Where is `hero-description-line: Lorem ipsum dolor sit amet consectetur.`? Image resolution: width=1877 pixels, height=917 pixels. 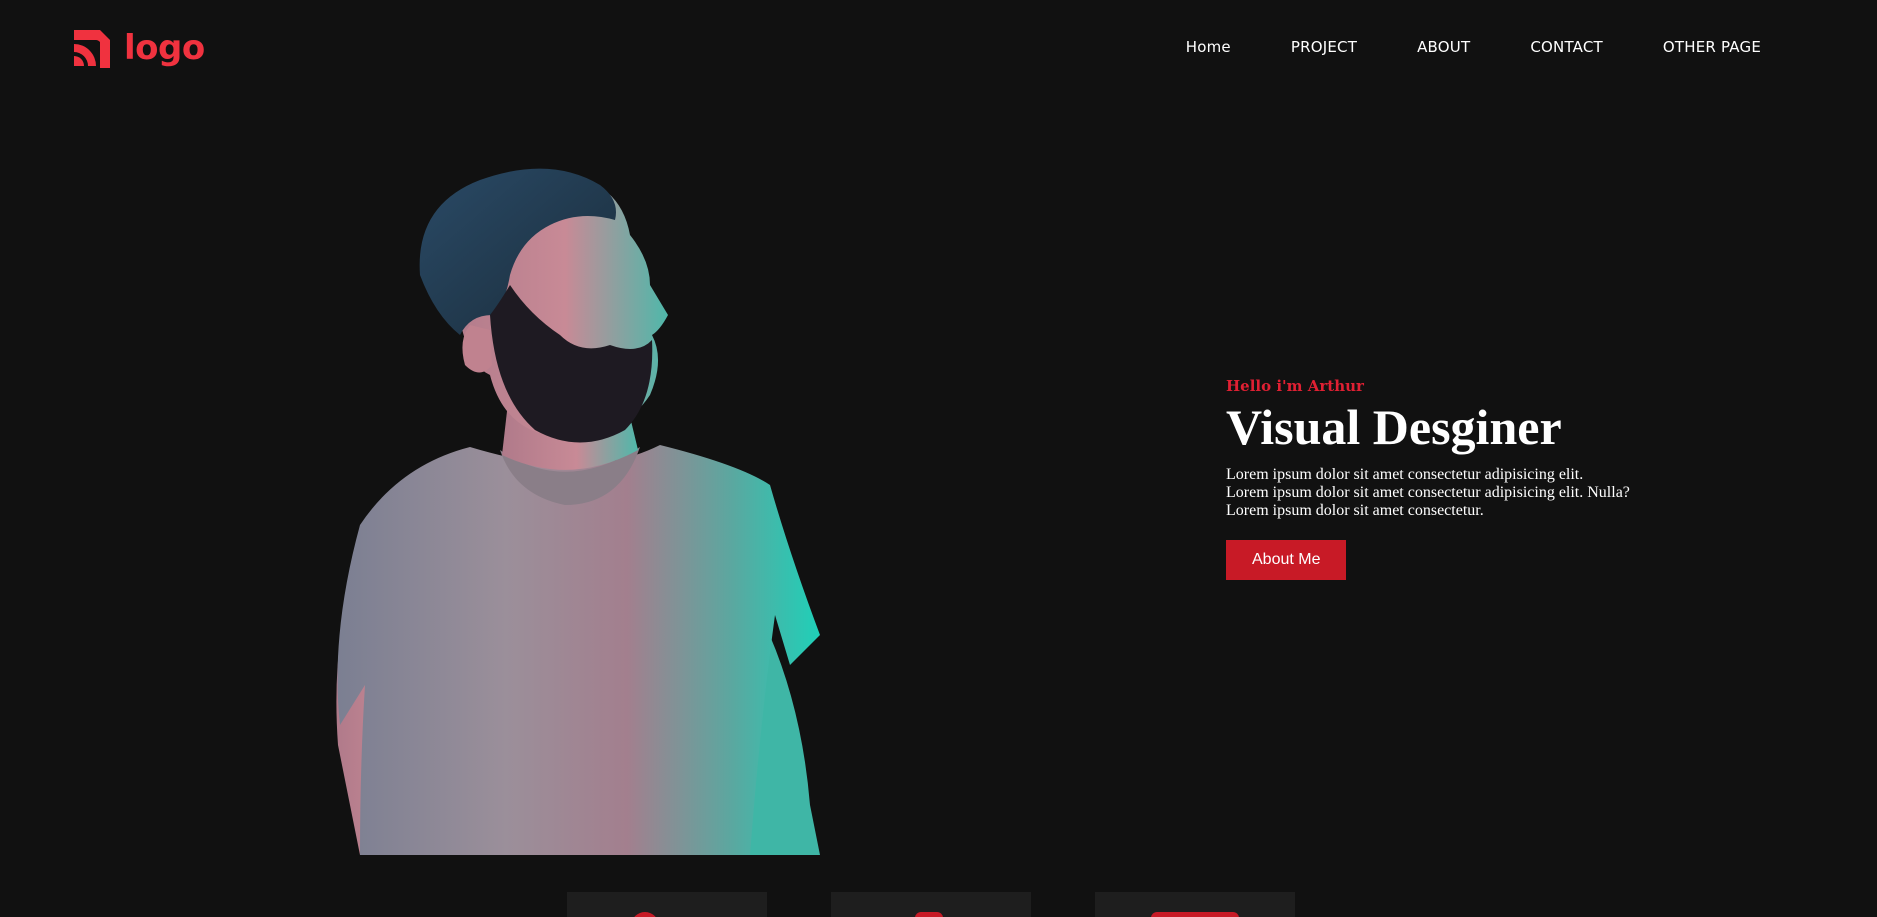
hero-description-line: Lorem ipsum dolor sit amet consectetur. is located at coordinates (1355, 510).